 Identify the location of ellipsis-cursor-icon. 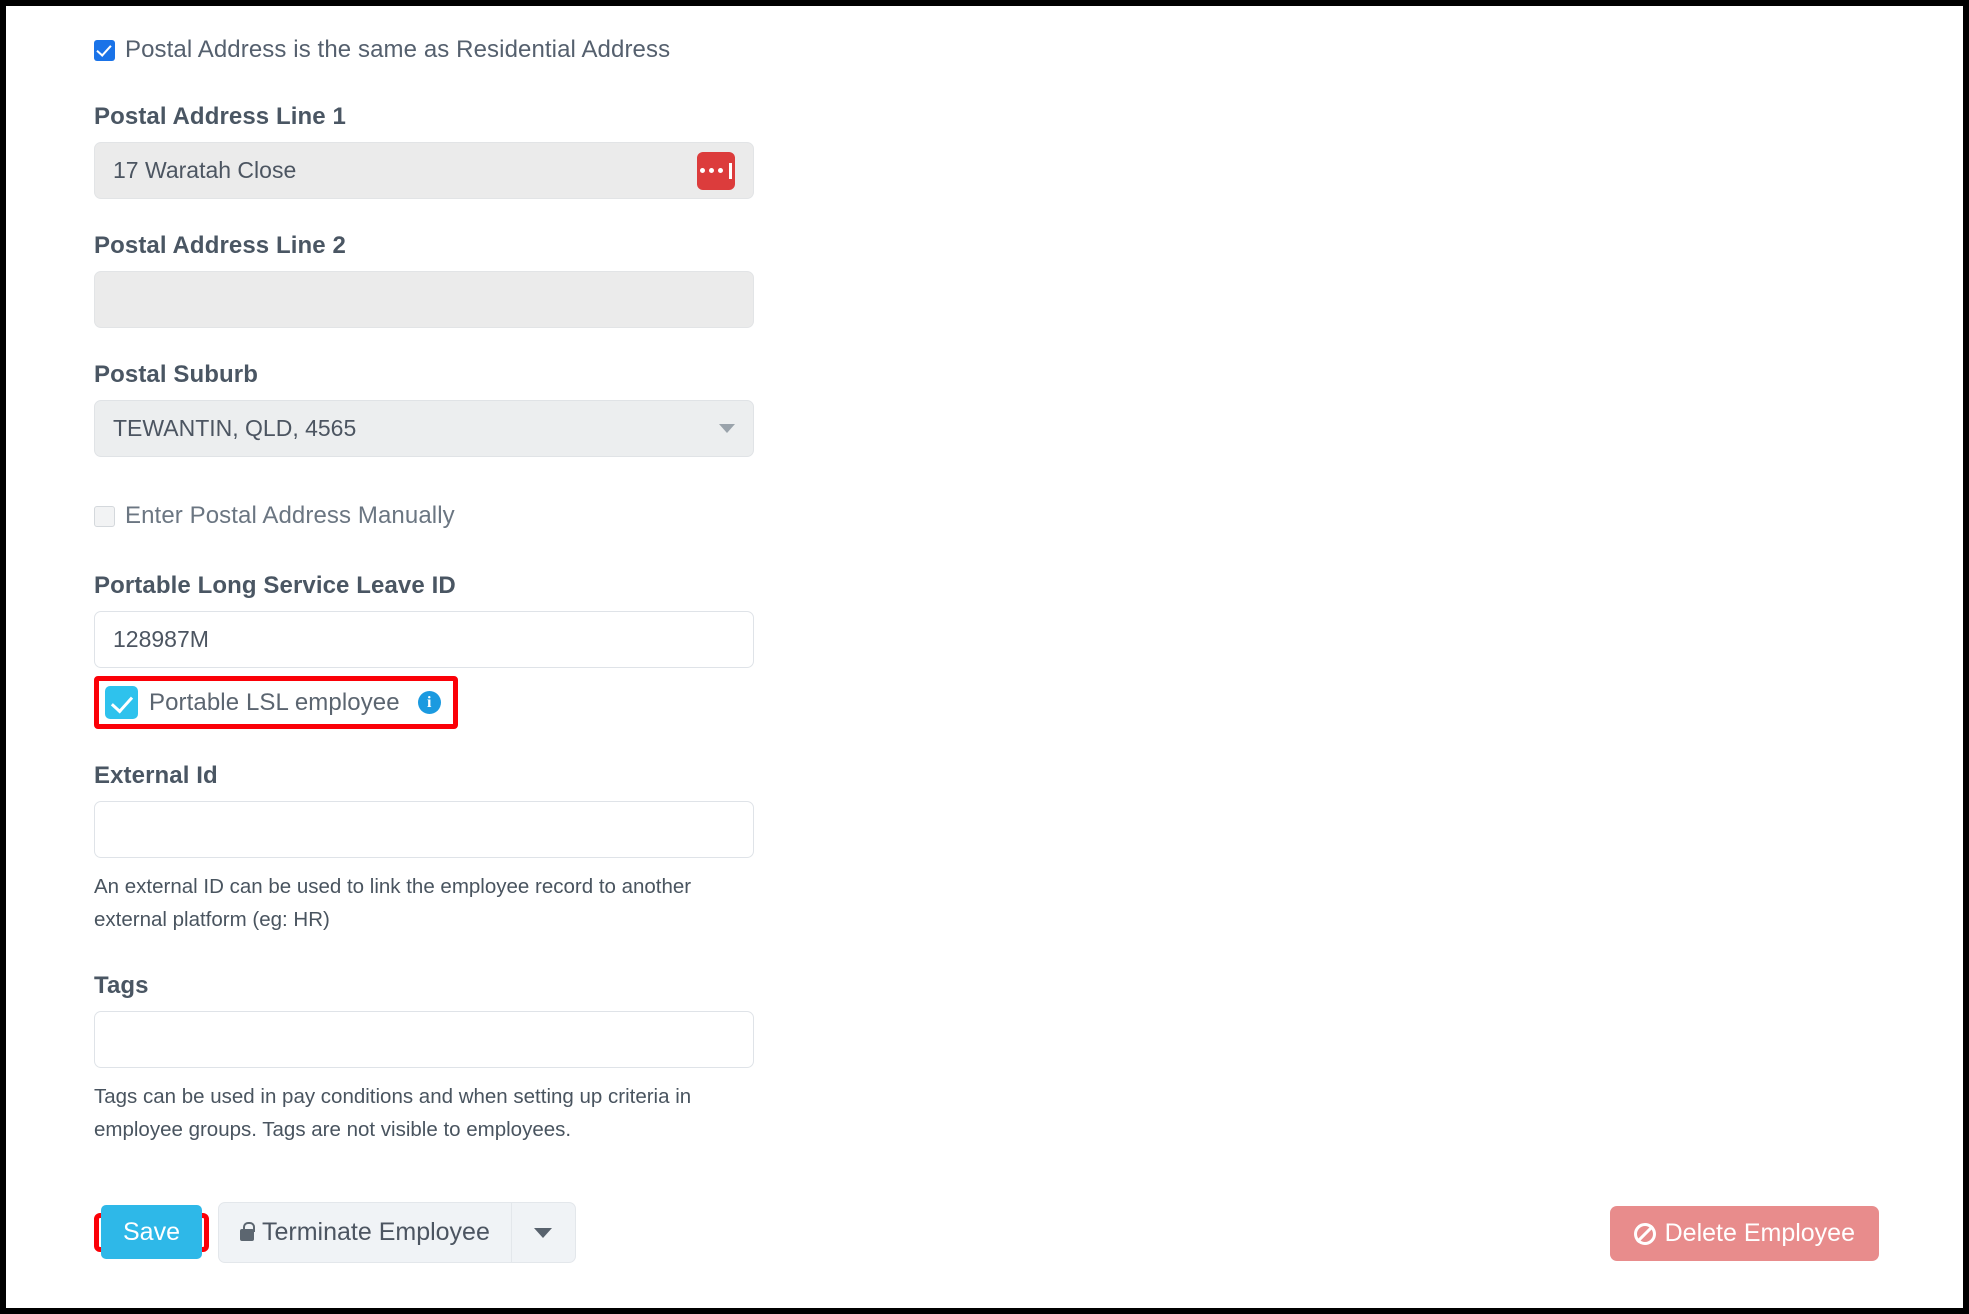
(716, 170).